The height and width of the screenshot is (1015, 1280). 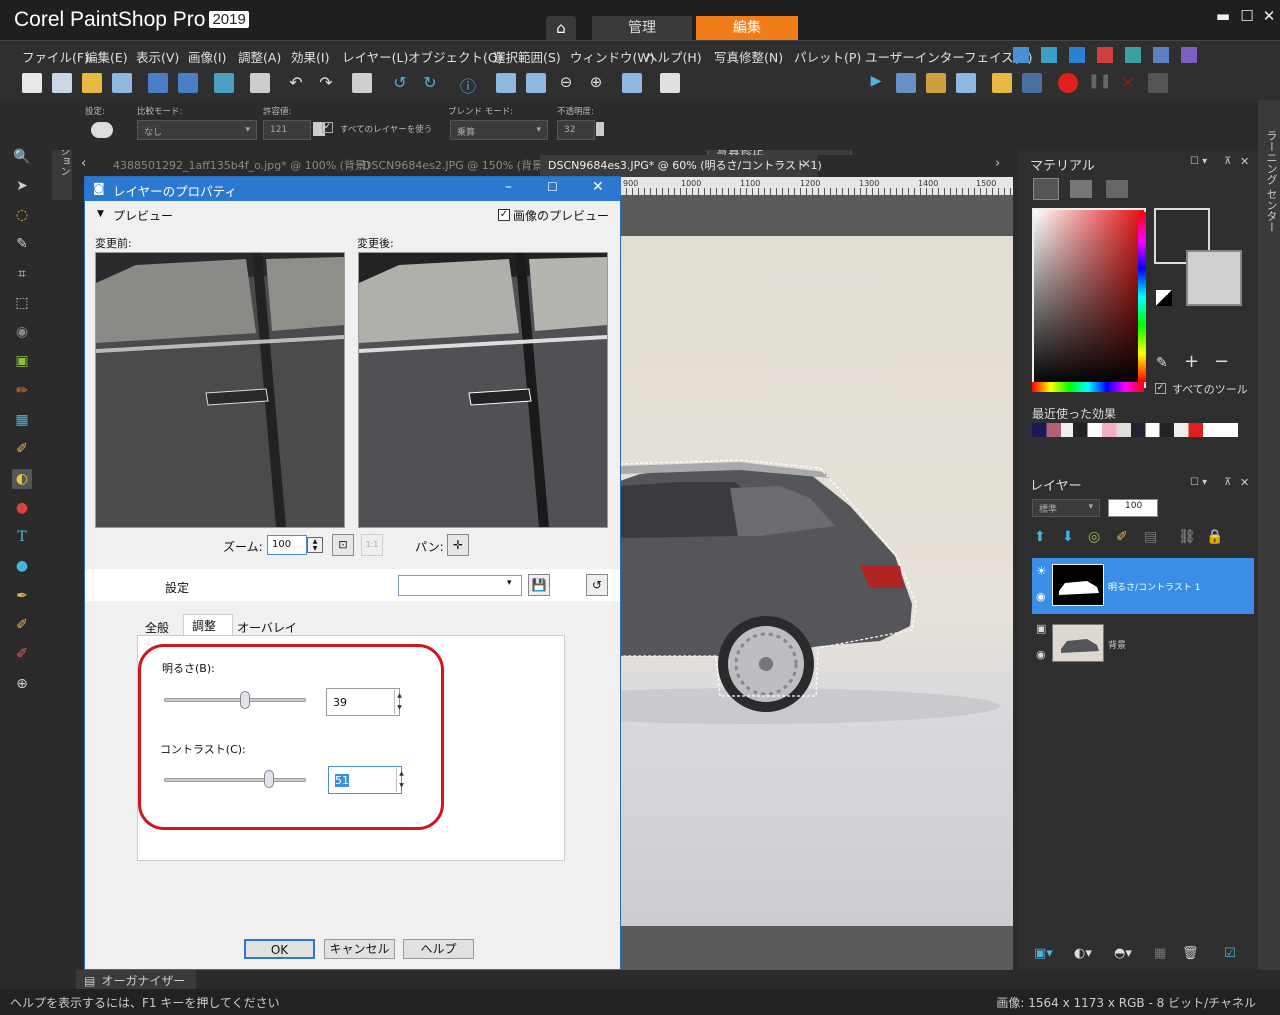 What do you see at coordinates (279, 949) in the screenshot?
I see `ok-button: OK` at bounding box center [279, 949].